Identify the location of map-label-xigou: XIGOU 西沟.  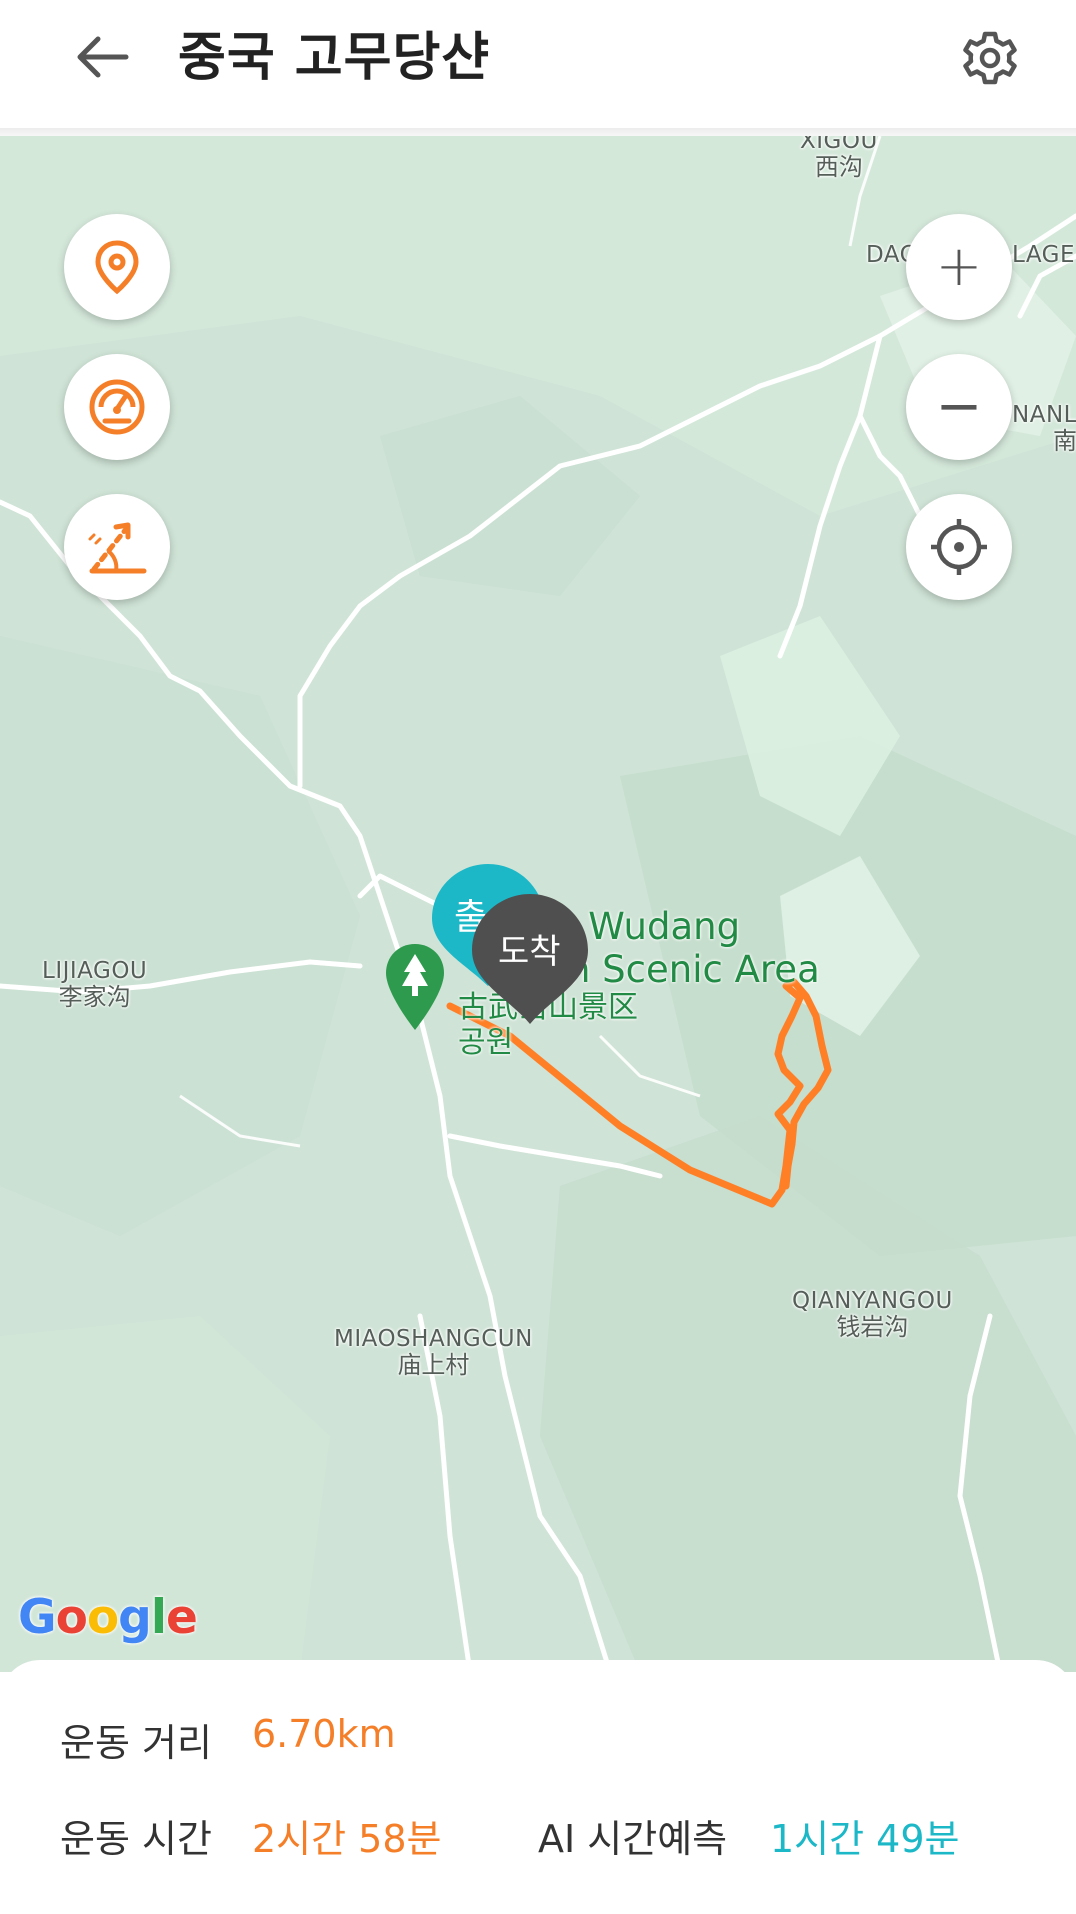
(839, 159).